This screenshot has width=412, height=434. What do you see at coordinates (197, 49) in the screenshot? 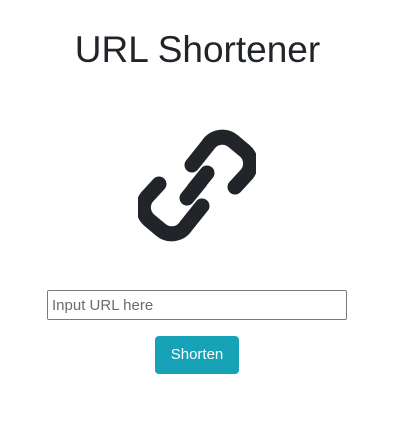
I see `page-title: URL Shortener` at bounding box center [197, 49].